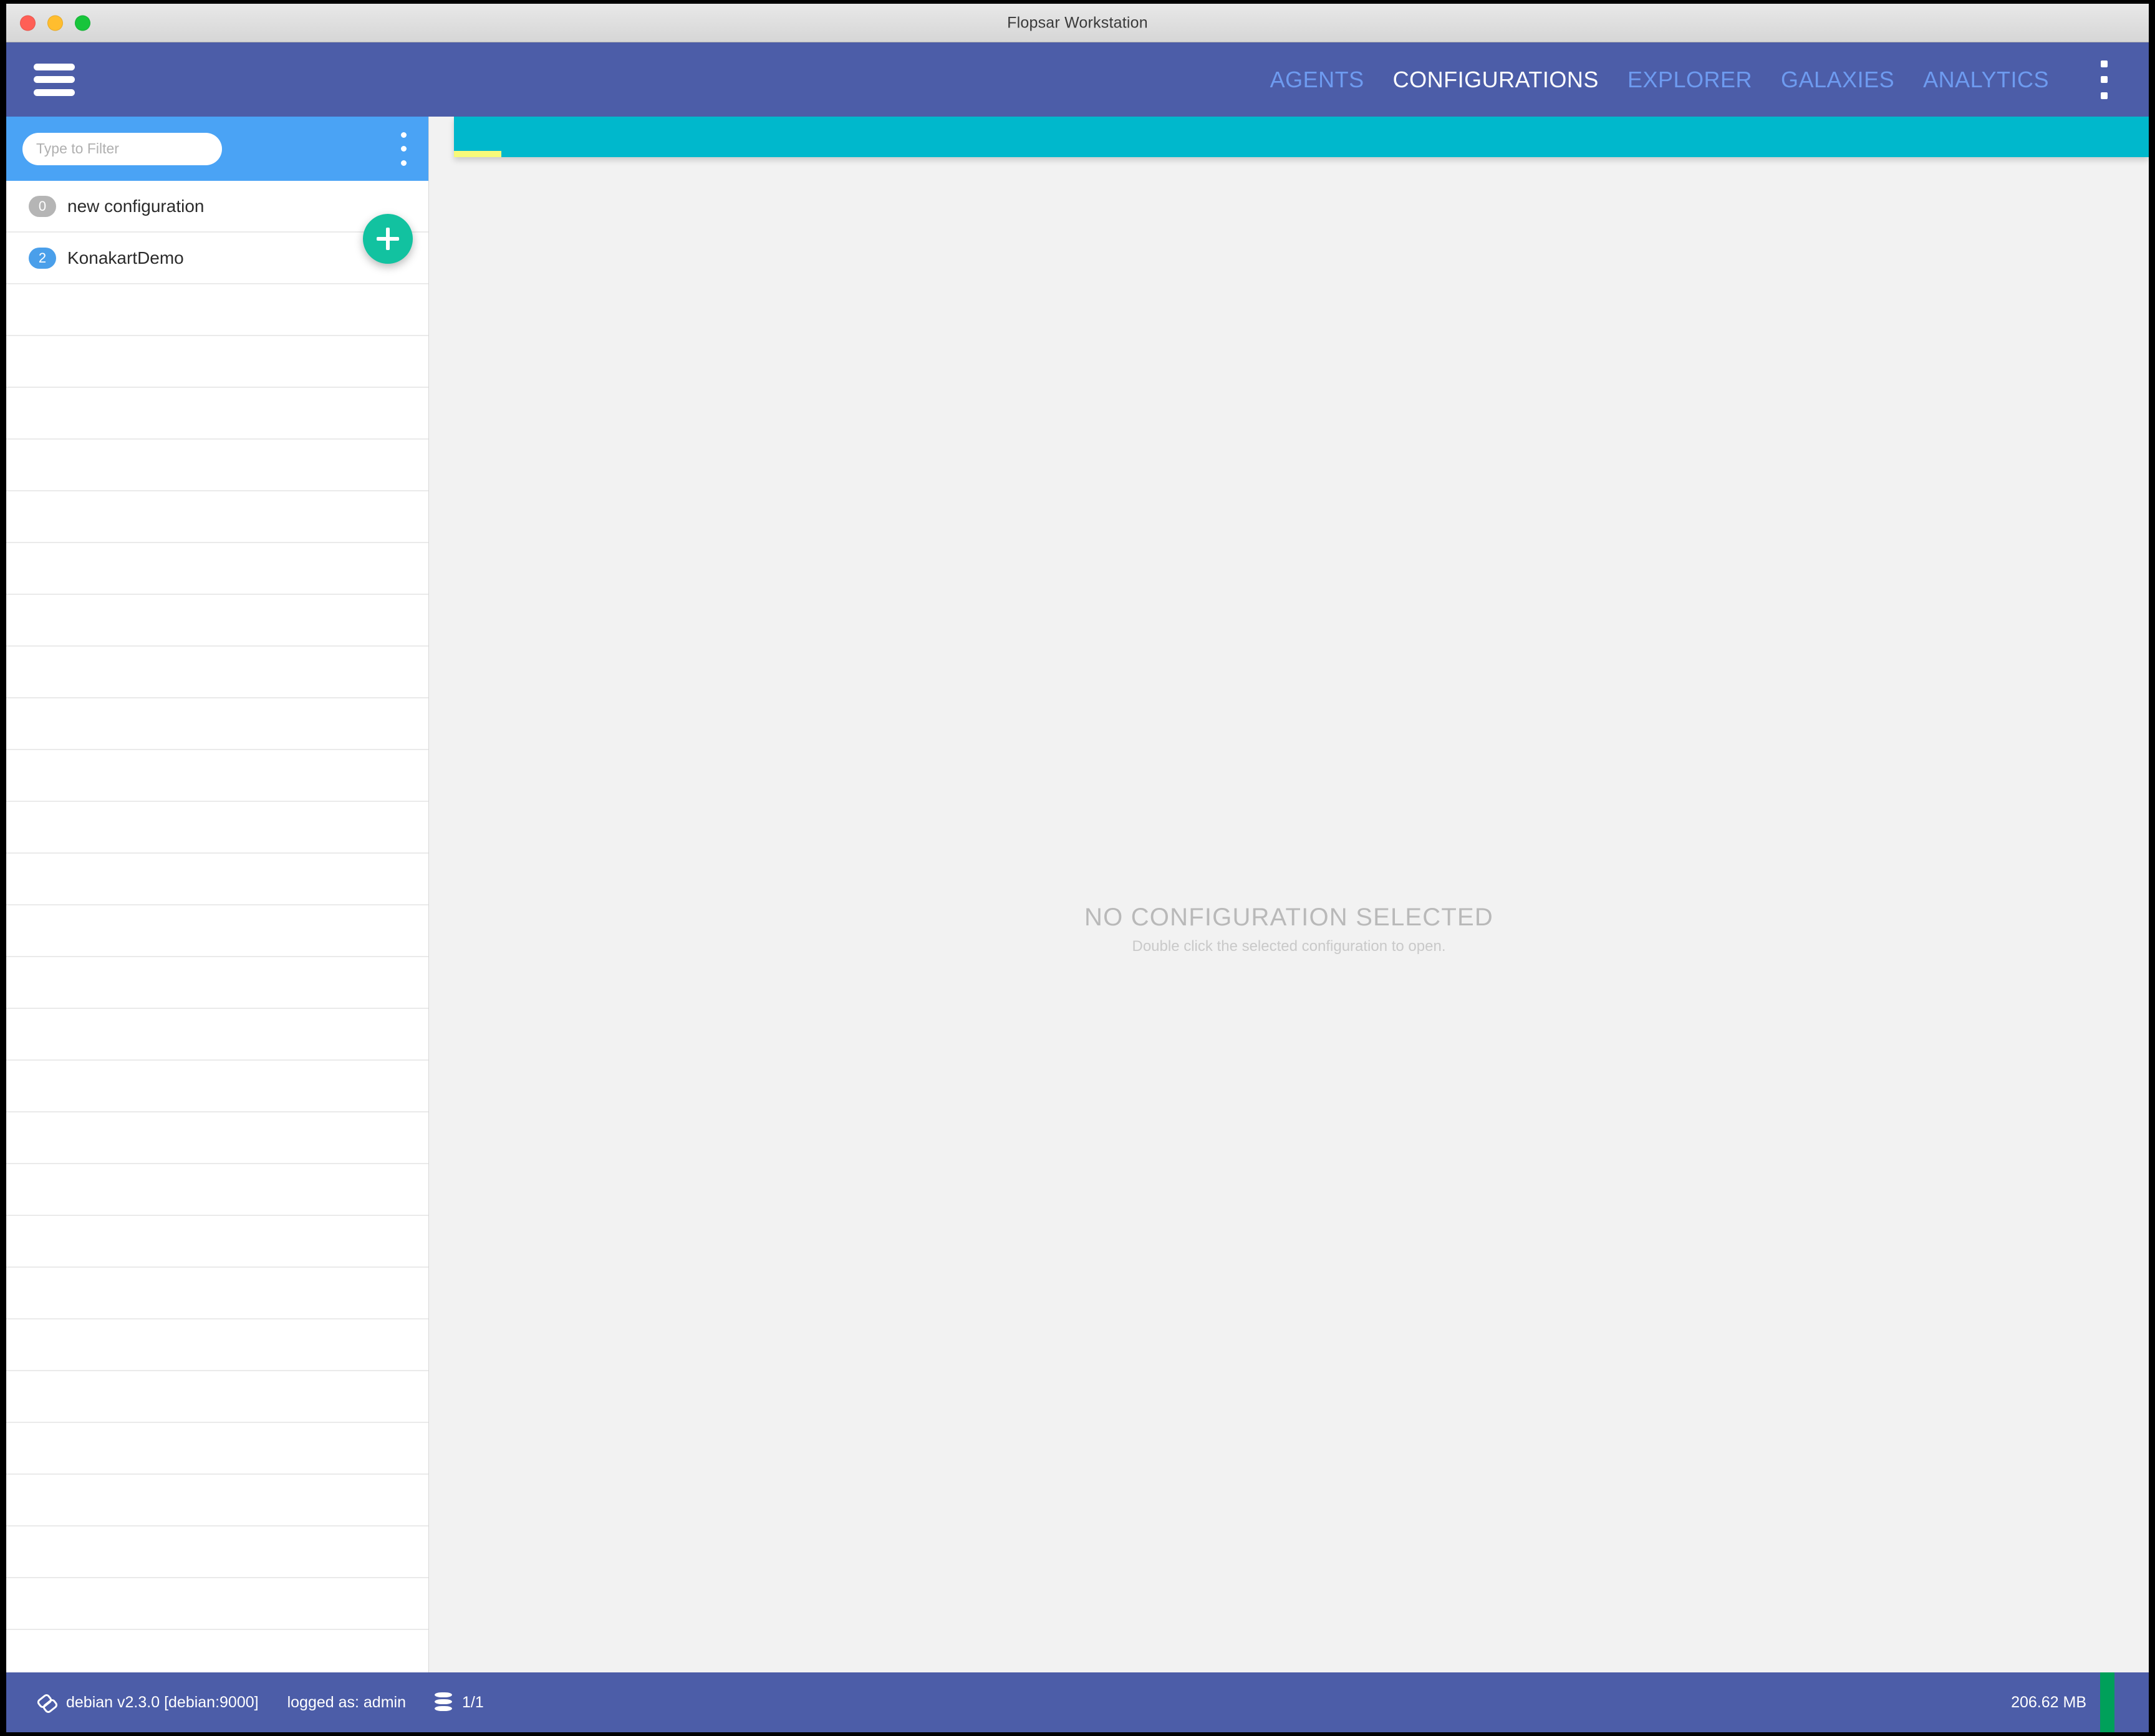  I want to click on memory-usage-bar, so click(2107, 1702).